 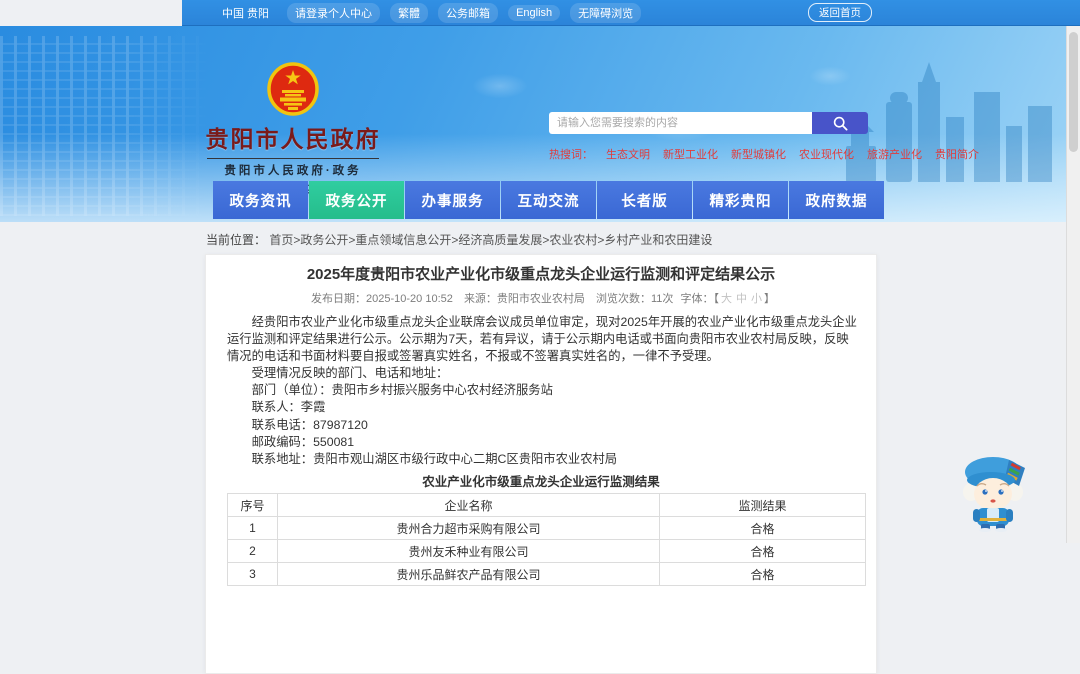 I want to click on top-link-mailbox: 公务邮箱, so click(x=468, y=12).